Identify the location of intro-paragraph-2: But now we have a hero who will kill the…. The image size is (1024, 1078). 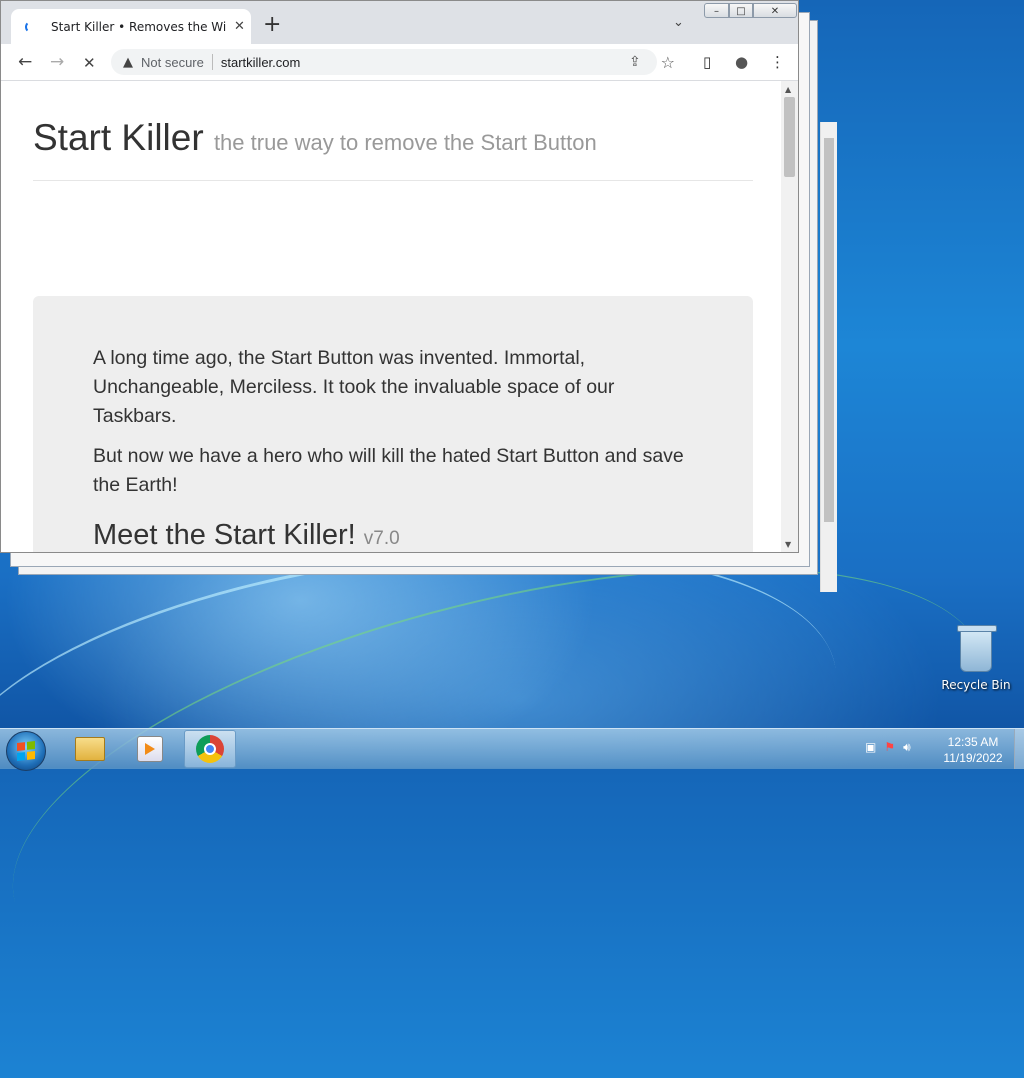
(388, 470).